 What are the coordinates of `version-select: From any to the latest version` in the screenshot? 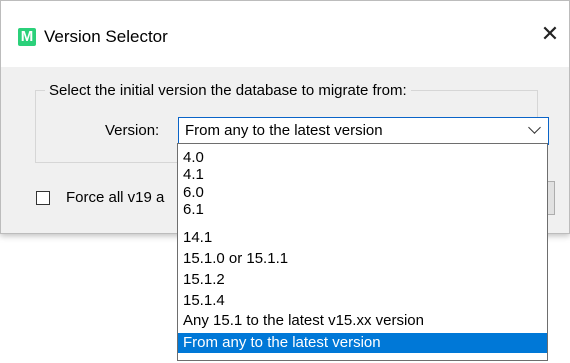 It's located at (363, 131).